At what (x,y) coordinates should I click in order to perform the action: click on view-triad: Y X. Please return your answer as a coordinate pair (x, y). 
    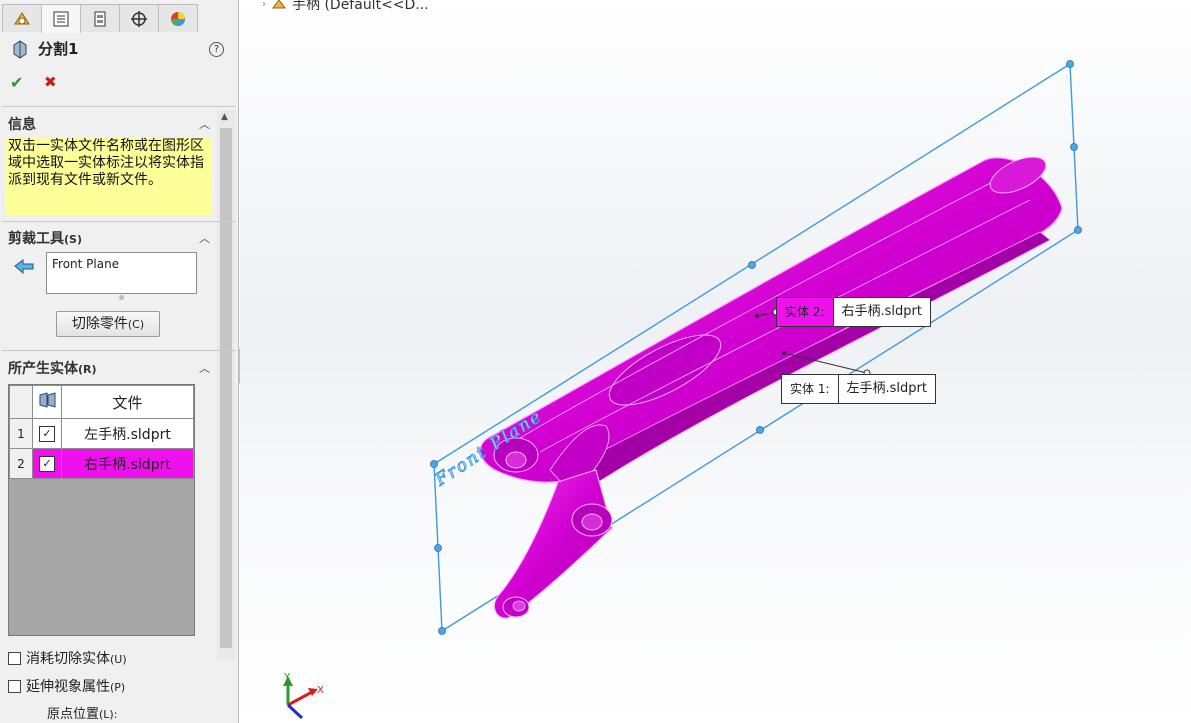
    Looking at the image, I should click on (303, 696).